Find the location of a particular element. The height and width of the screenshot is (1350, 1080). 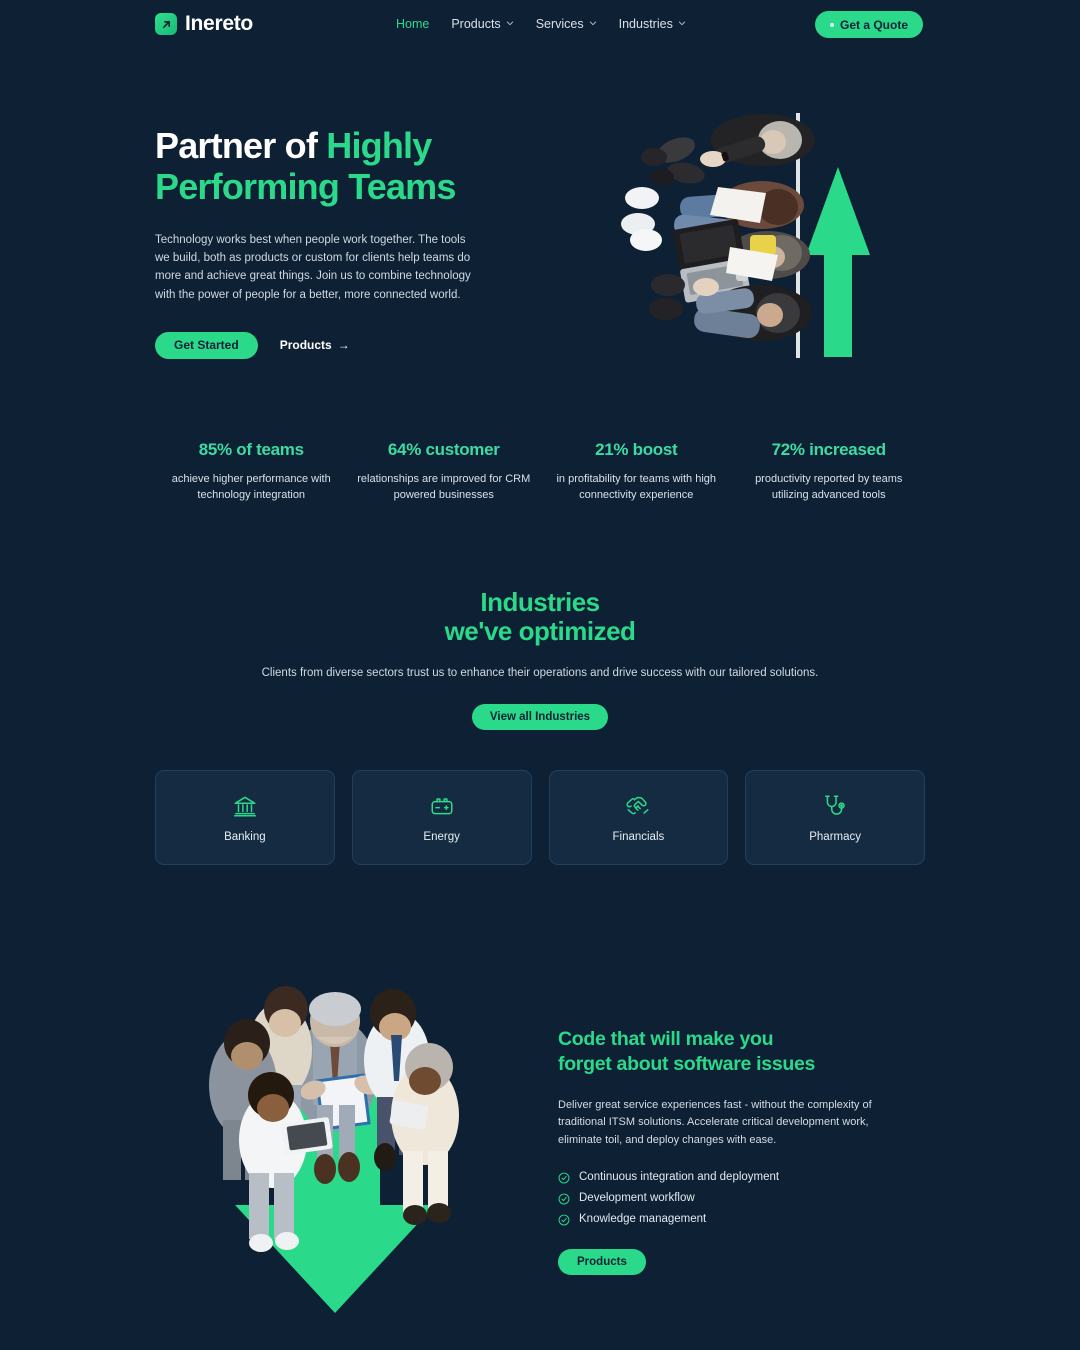

hero-title-part-1: Partner of is located at coordinates (241, 145).